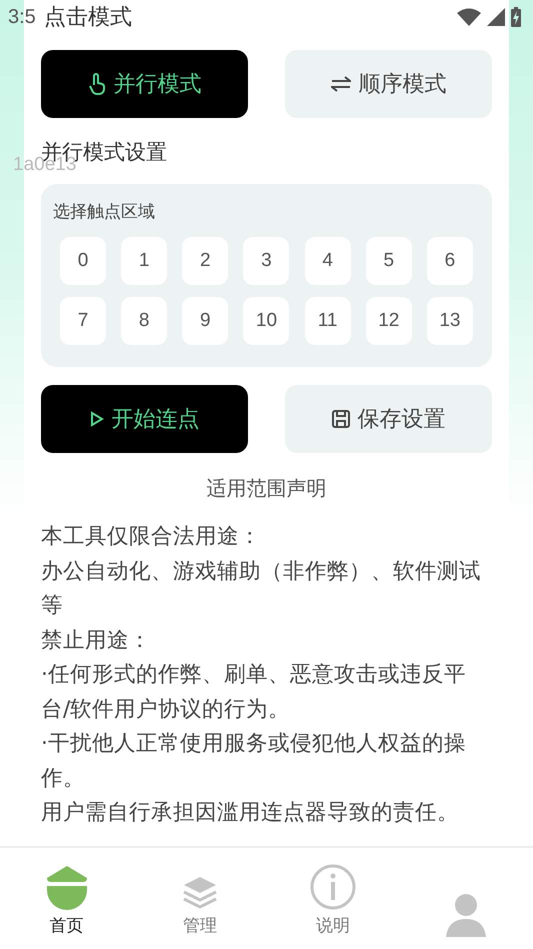 Image resolution: width=533 pixels, height=949 pixels. What do you see at coordinates (144, 261) in the screenshot?
I see `zone-button: 1` at bounding box center [144, 261].